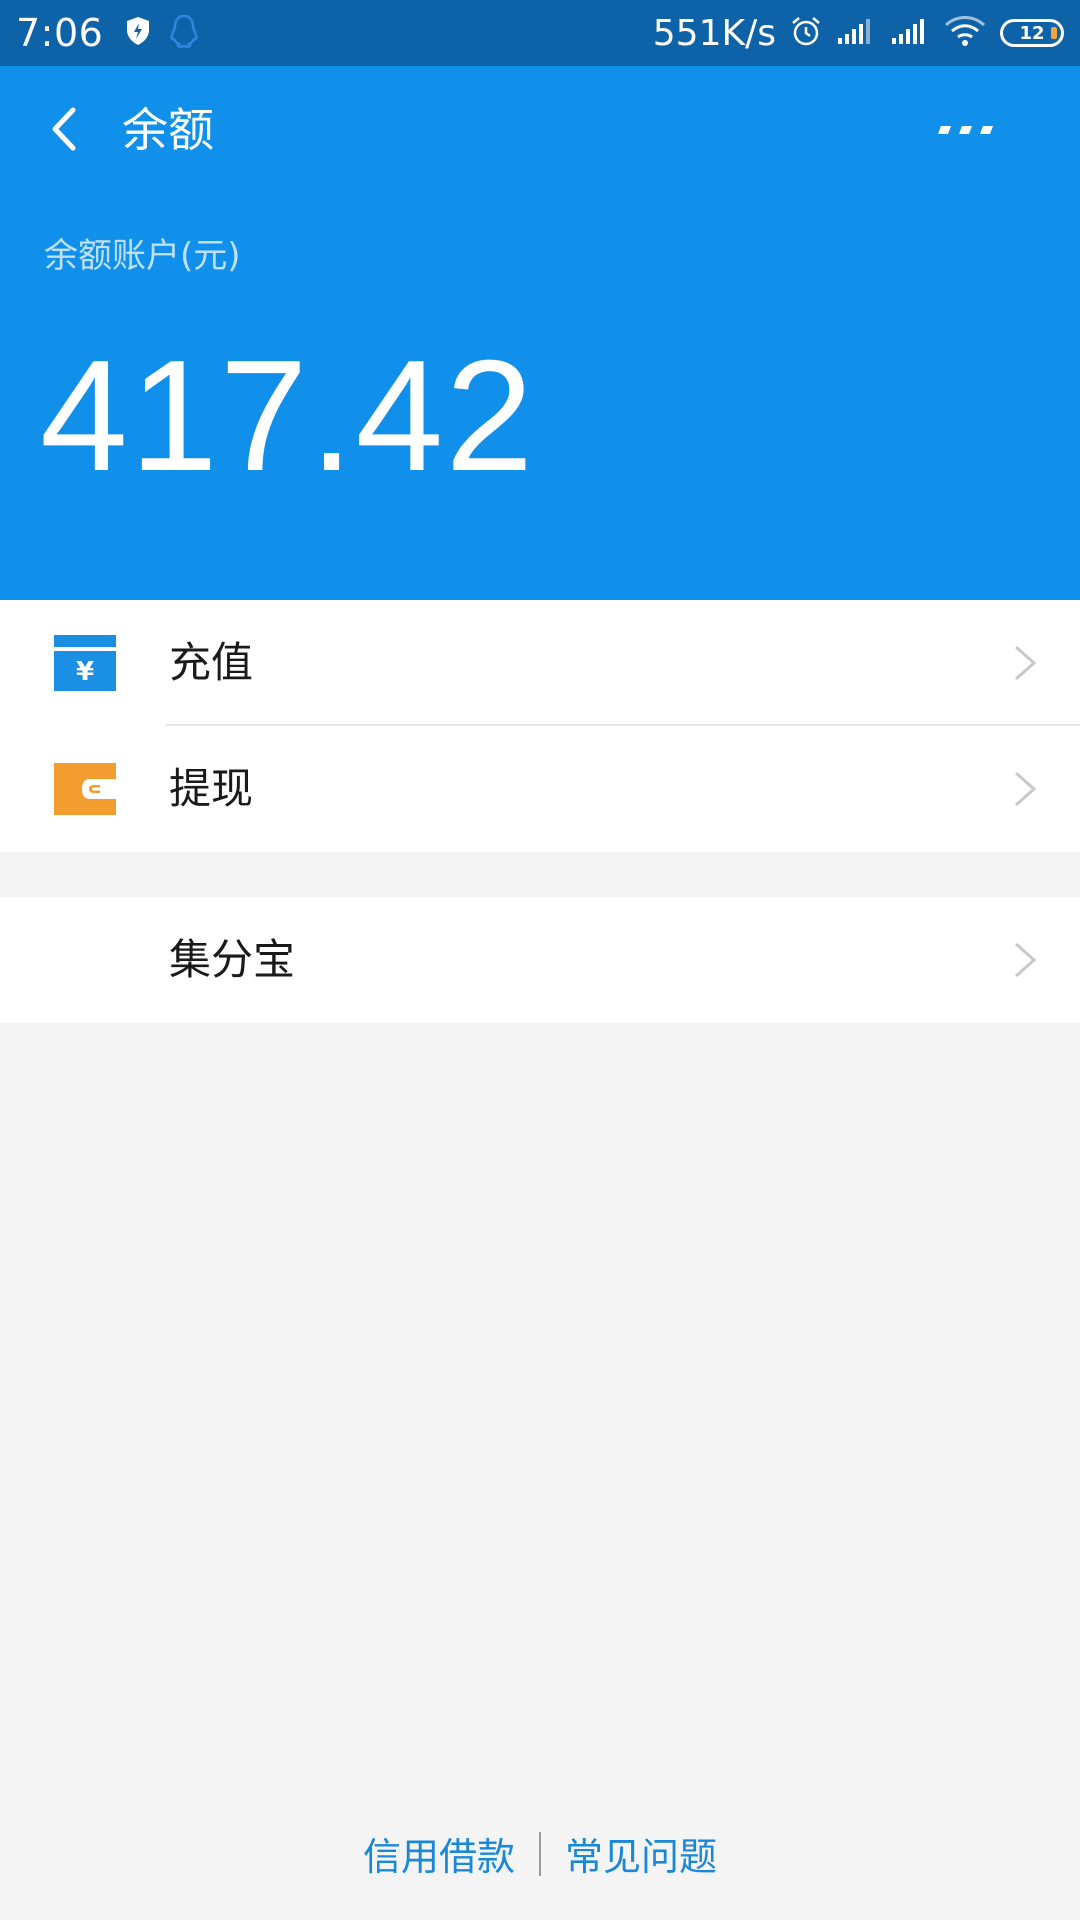  I want to click on footer-links: 信用借款 常见问题, so click(540, 1853).